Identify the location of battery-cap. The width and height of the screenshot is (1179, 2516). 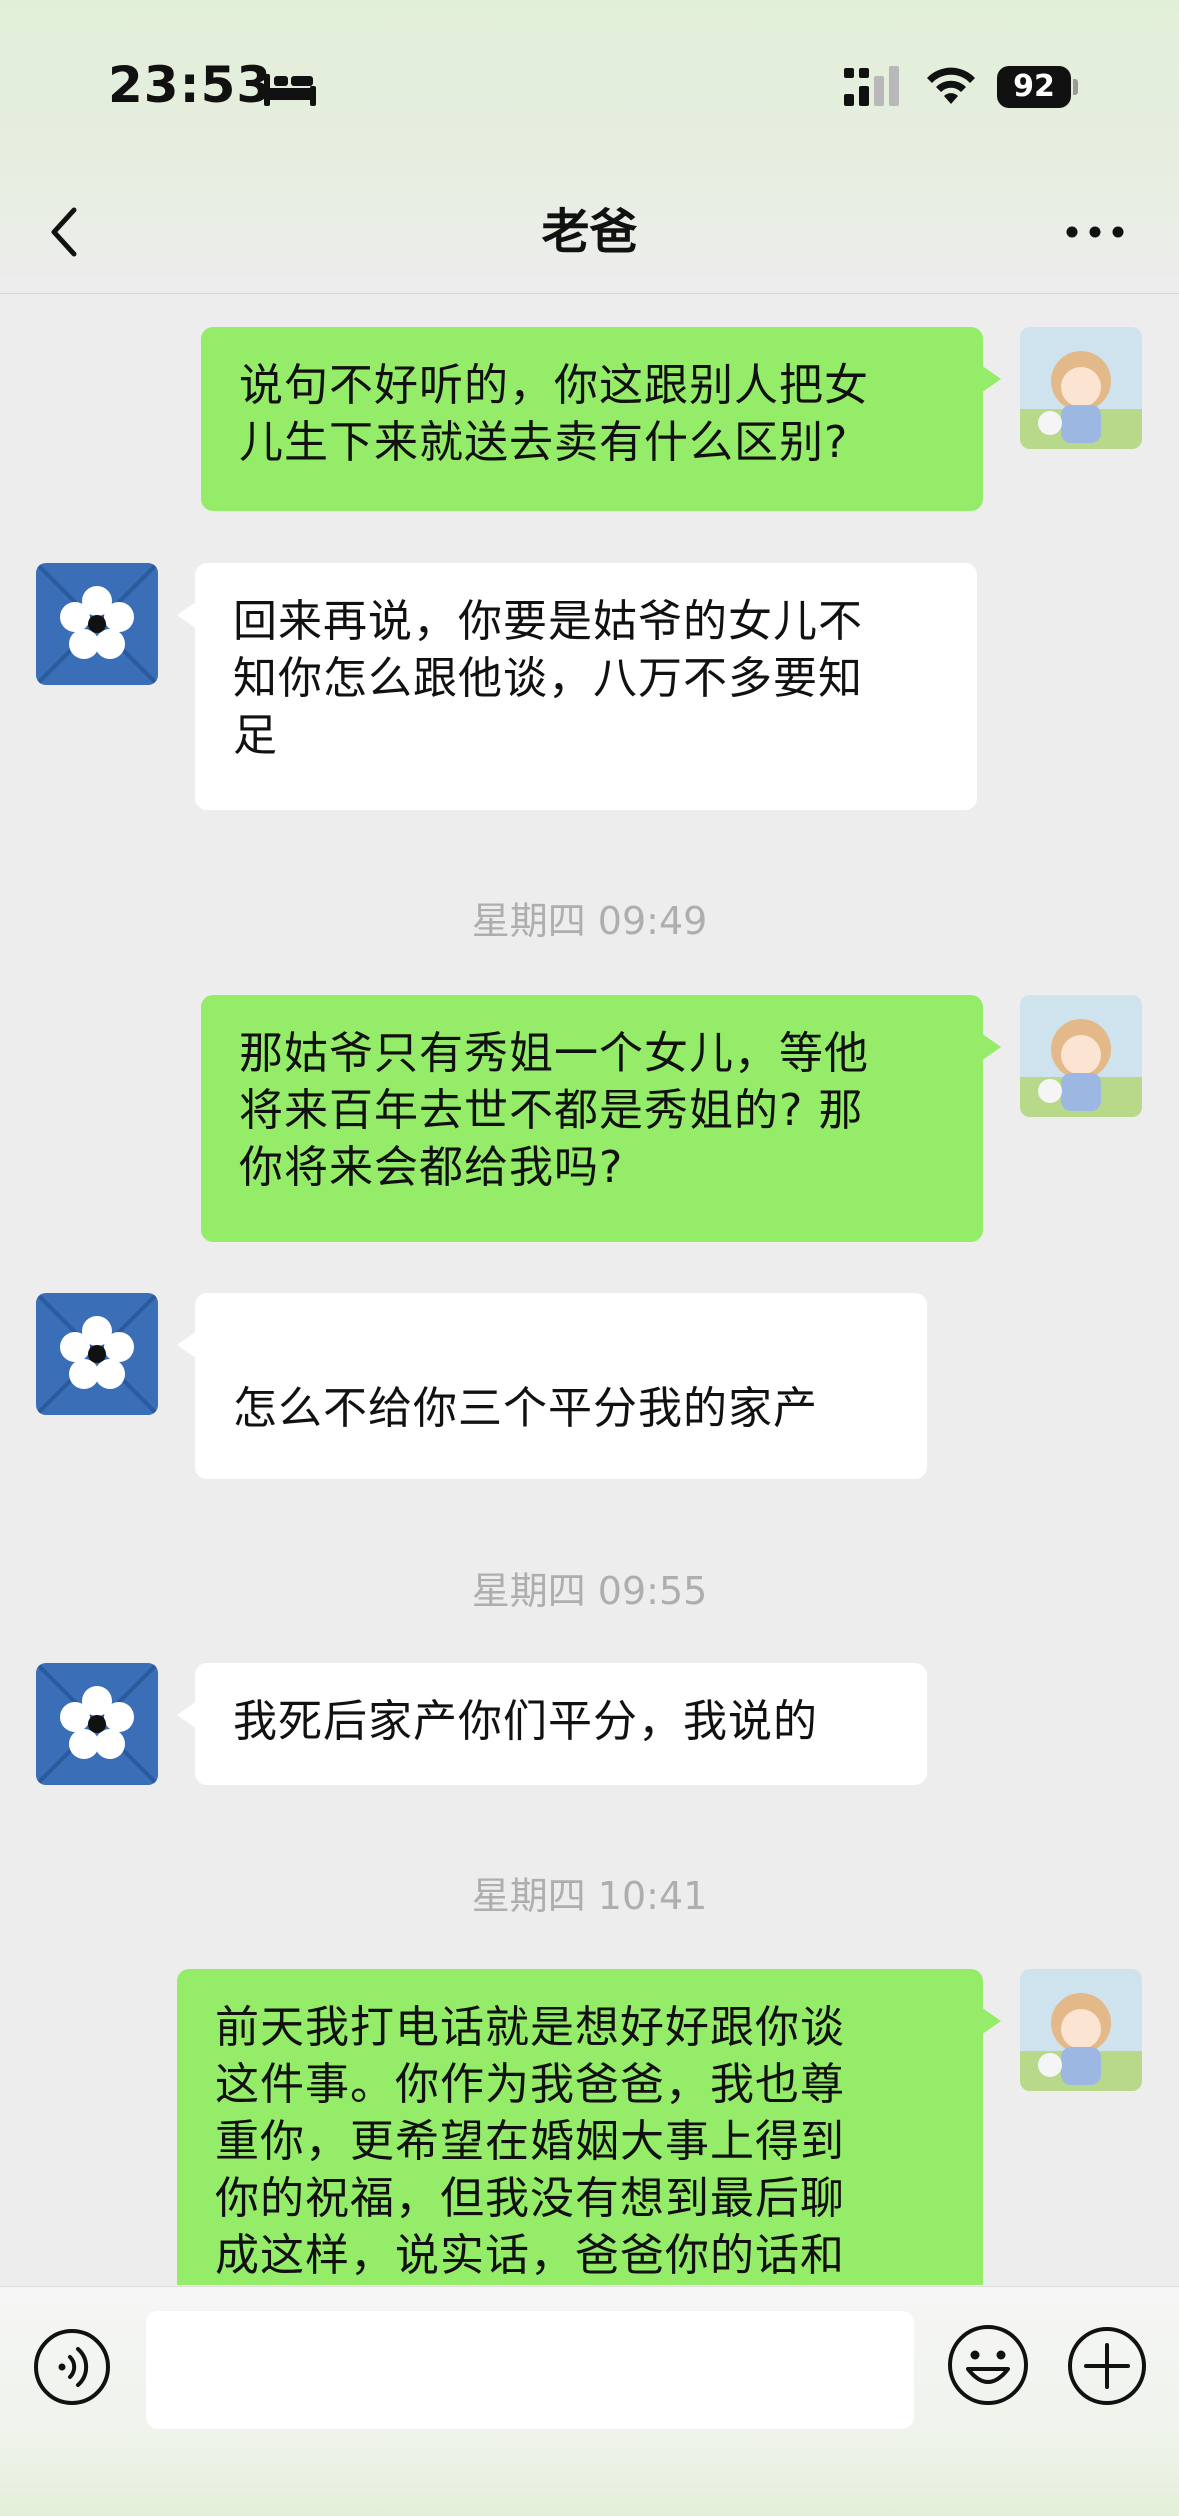
(1075, 87).